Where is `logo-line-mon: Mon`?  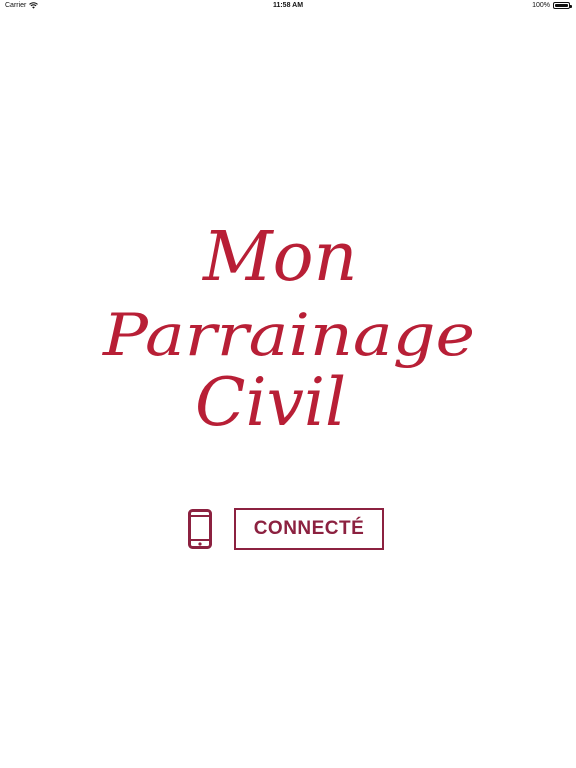
logo-line-mon: Mon is located at coordinates (279, 257).